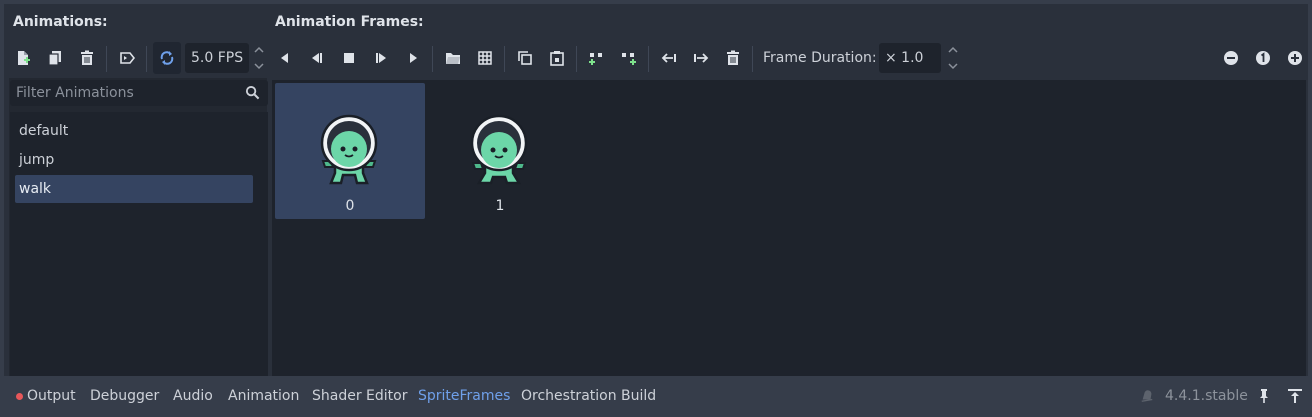 Image resolution: width=1312 pixels, height=417 pixels. I want to click on frame-duration-spinbox: × 1.0, so click(910, 58).